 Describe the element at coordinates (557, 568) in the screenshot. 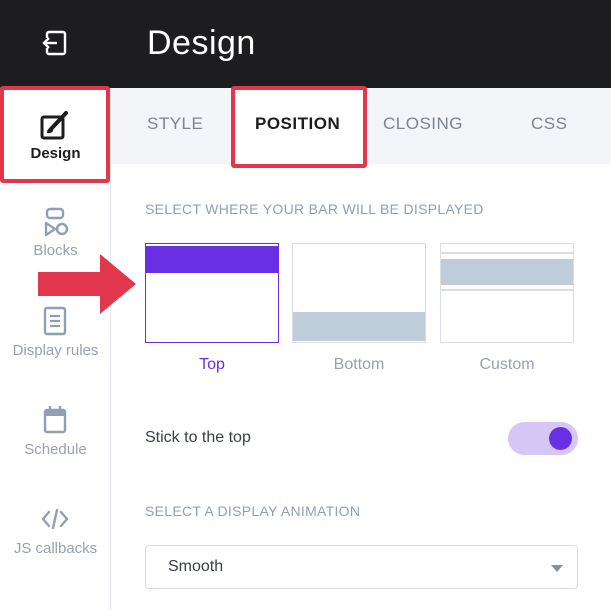

I see `caret-down-icon` at that location.